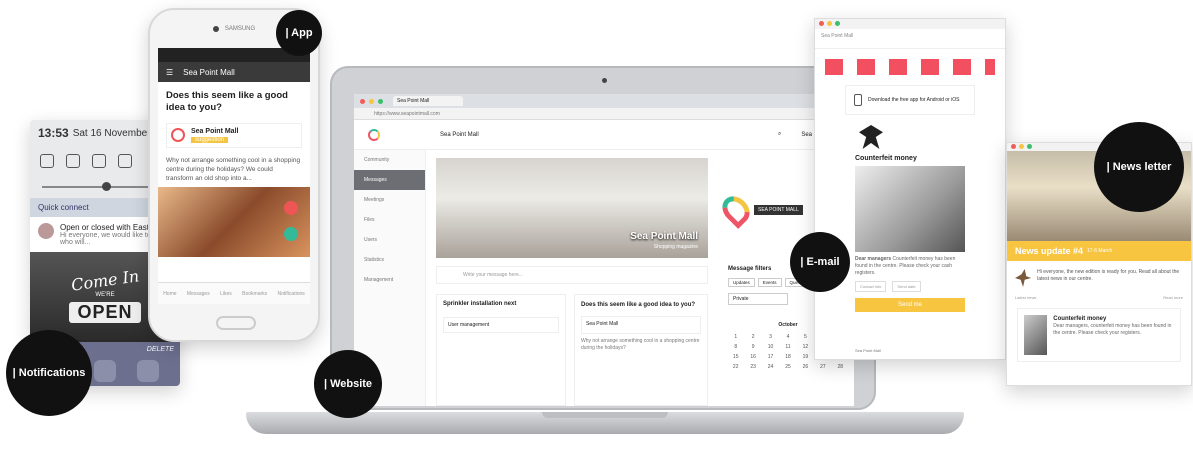  What do you see at coordinates (480, 304) in the screenshot?
I see `message-title: Sprinkler installation next` at bounding box center [480, 304].